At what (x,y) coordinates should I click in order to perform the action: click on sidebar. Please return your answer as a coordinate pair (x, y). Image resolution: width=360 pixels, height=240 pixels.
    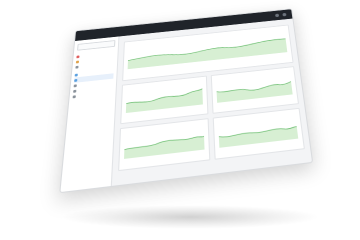
    Looking at the image, I should click on (90, 114).